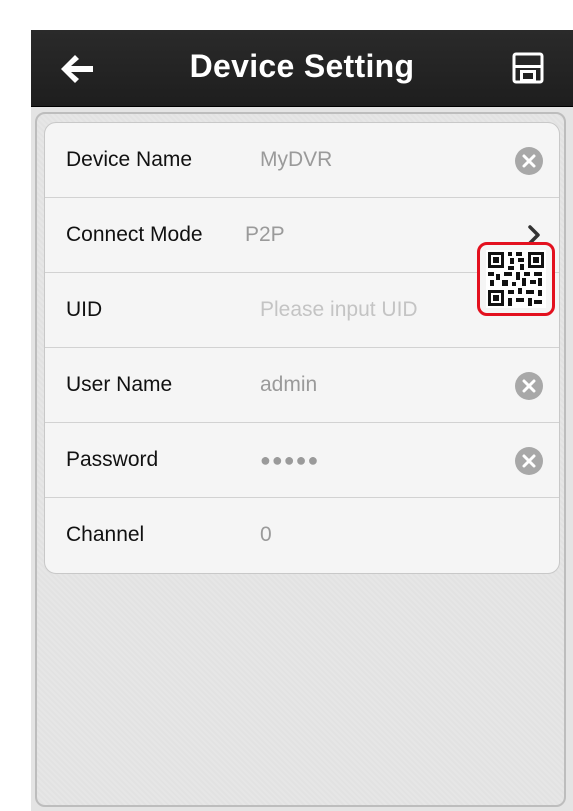 Image resolution: width=573 pixels, height=811 pixels. Describe the element at coordinates (265, 234) in the screenshot. I see `connect-mode-value: P2P` at that location.